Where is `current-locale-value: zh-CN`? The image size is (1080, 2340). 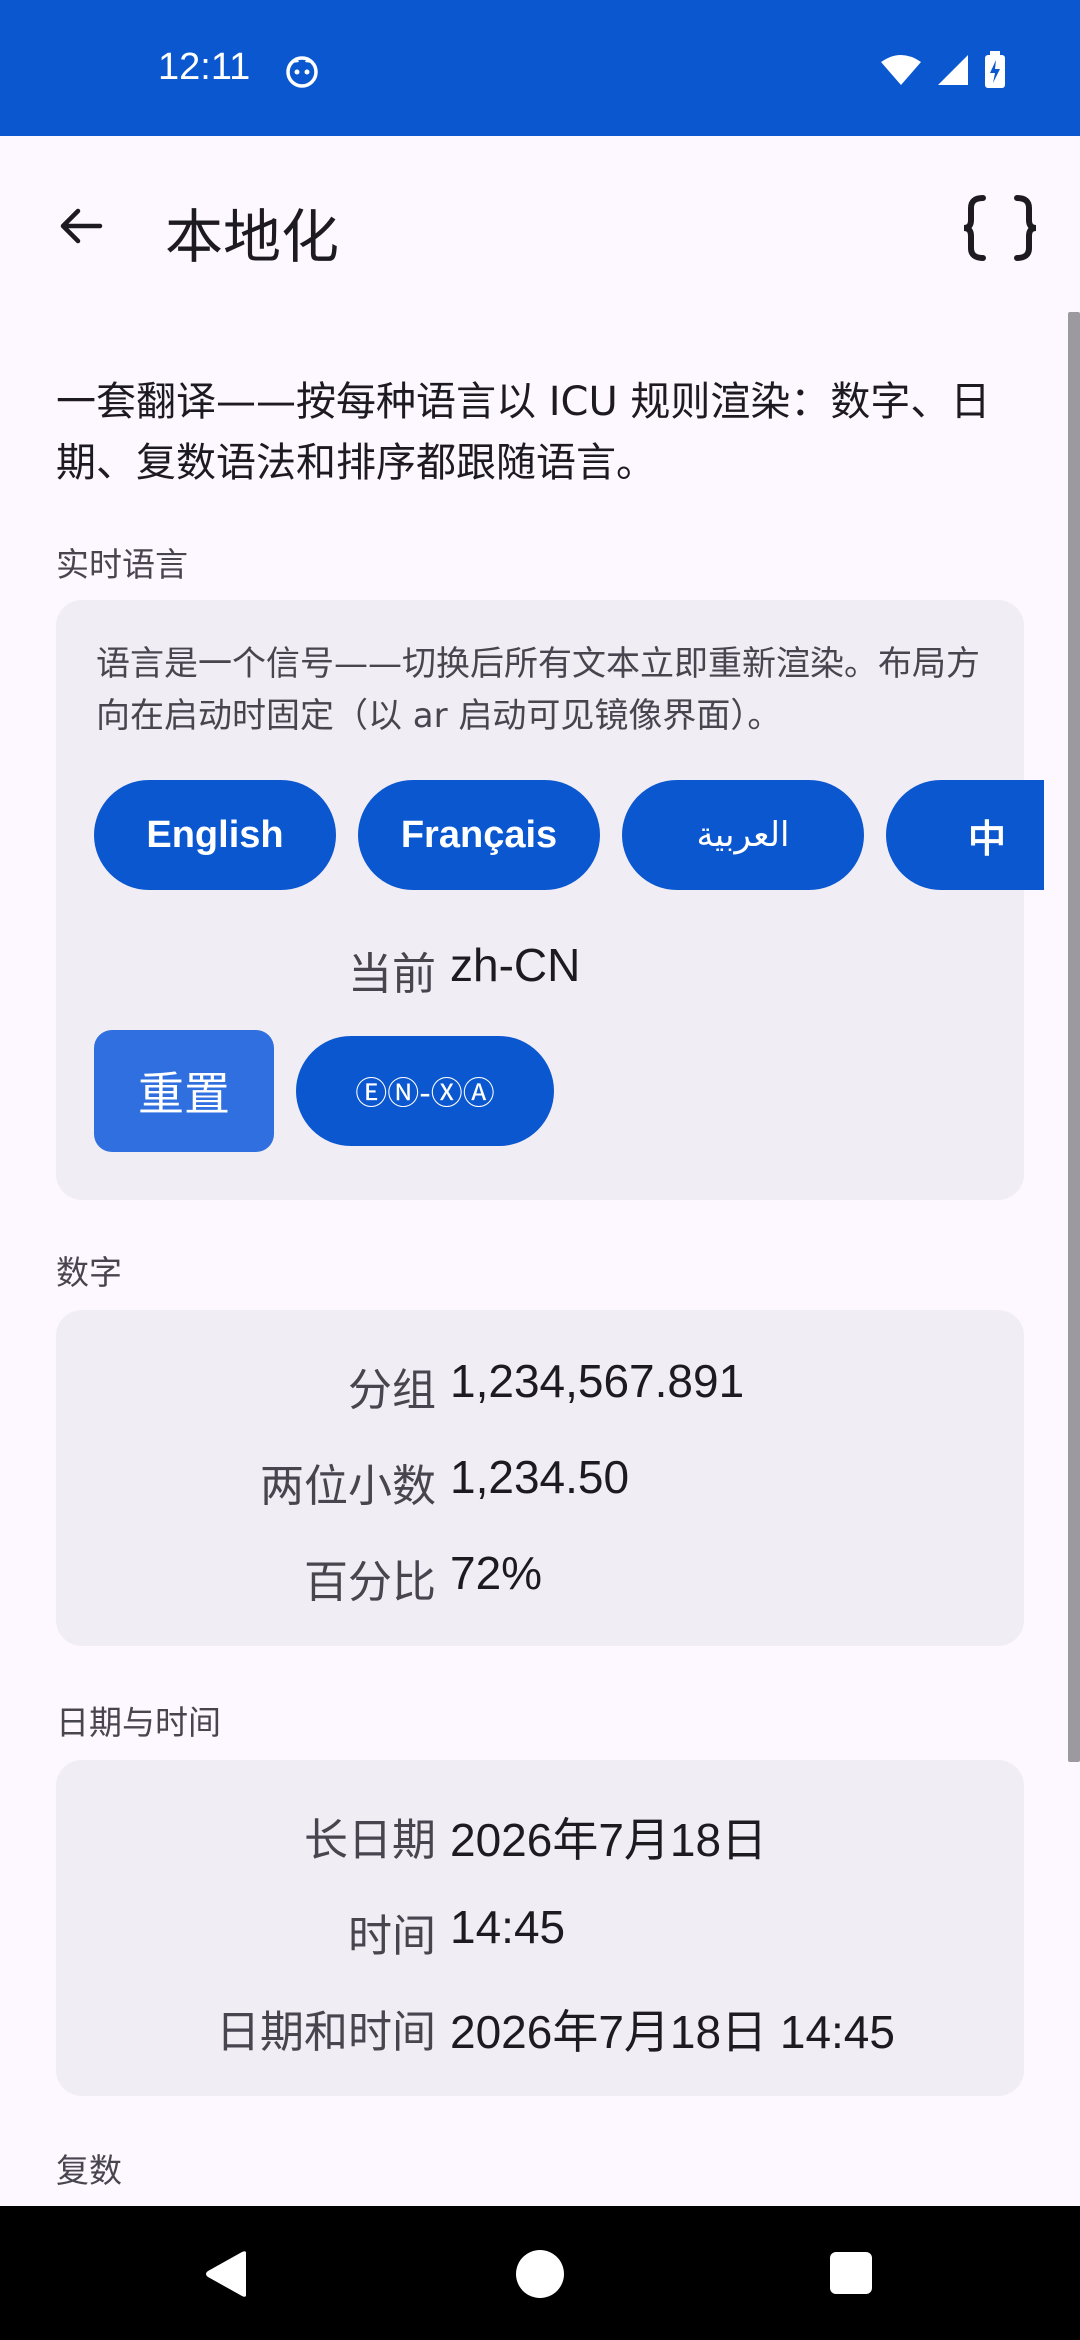 current-locale-value: zh-CN is located at coordinates (515, 965).